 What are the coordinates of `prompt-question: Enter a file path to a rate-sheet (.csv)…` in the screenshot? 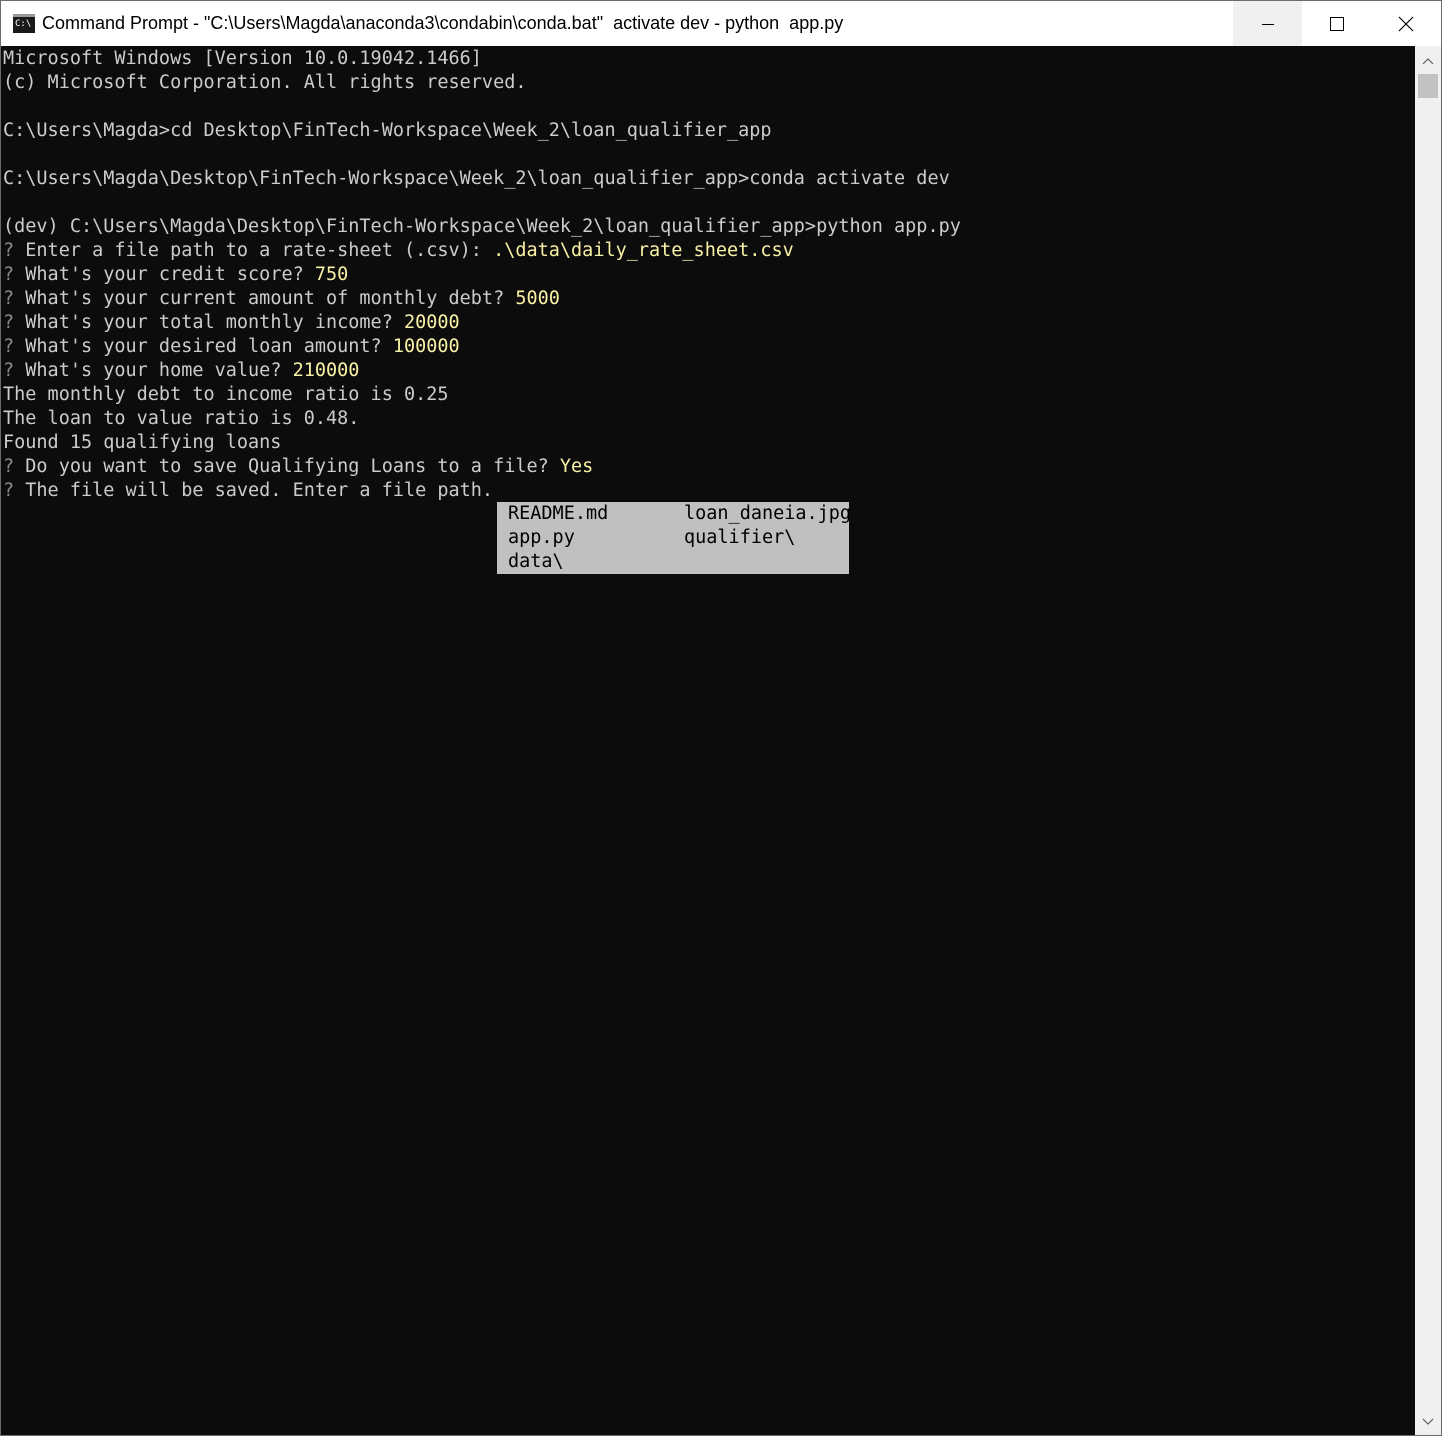 It's located at (254, 250).